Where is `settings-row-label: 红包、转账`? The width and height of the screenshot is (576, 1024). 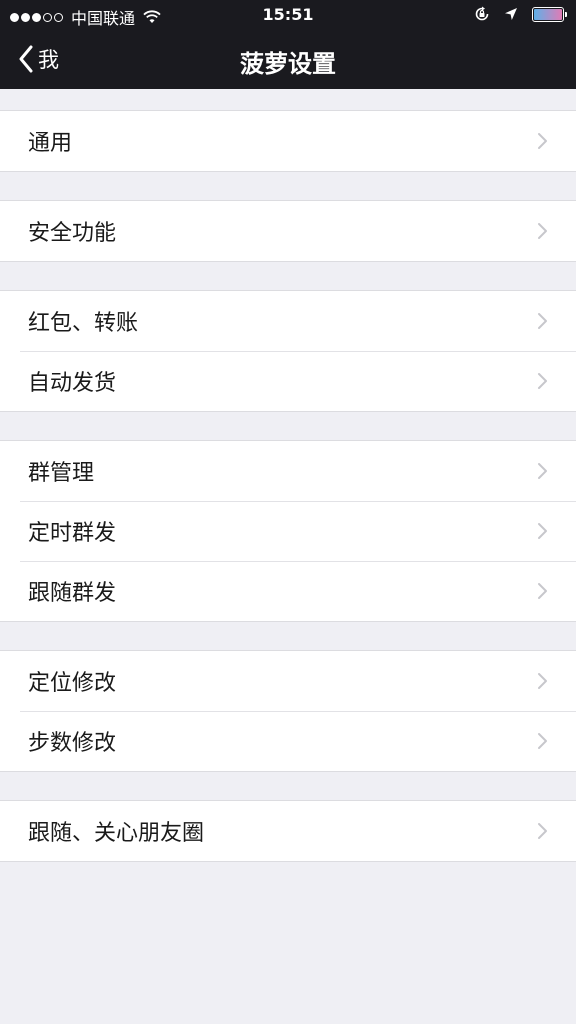
settings-row-label: 红包、转账 is located at coordinates (83, 323).